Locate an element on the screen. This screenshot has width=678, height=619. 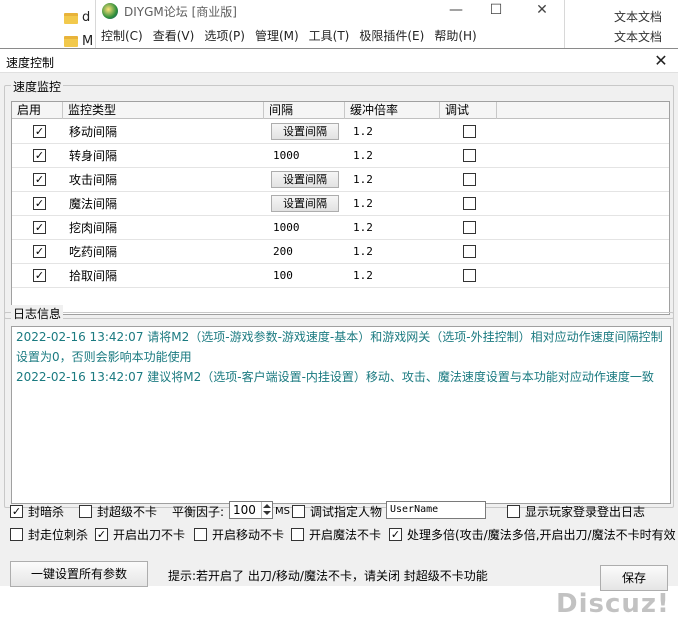
option-duo-bei: ✓ 处理多倍(攻击/魔法多倍,开启出刀/魔法不卡时有效 is located at coordinates (533, 535).